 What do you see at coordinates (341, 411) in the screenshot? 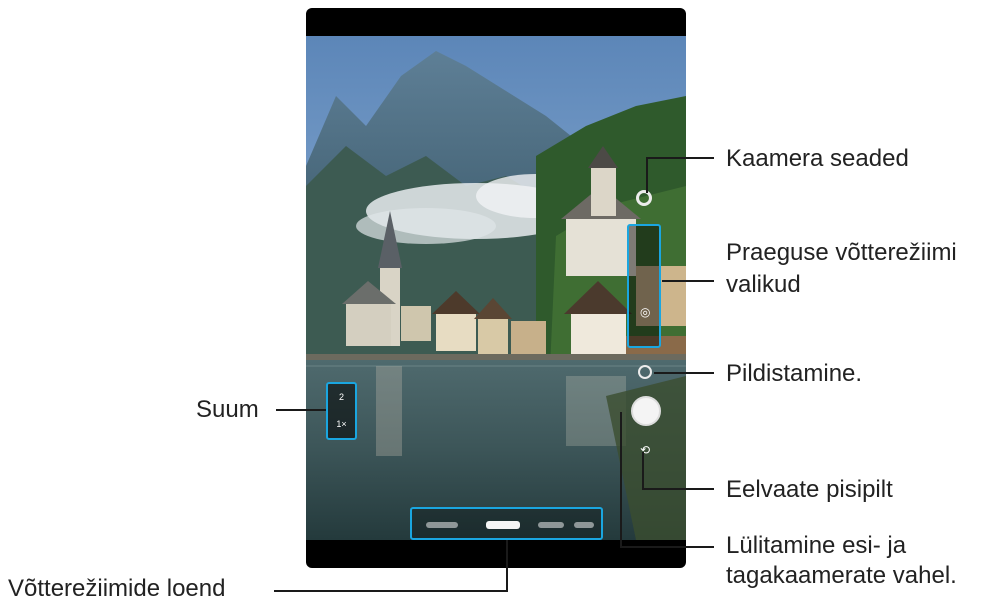
I see `zoom-control: 2 1×` at bounding box center [341, 411].